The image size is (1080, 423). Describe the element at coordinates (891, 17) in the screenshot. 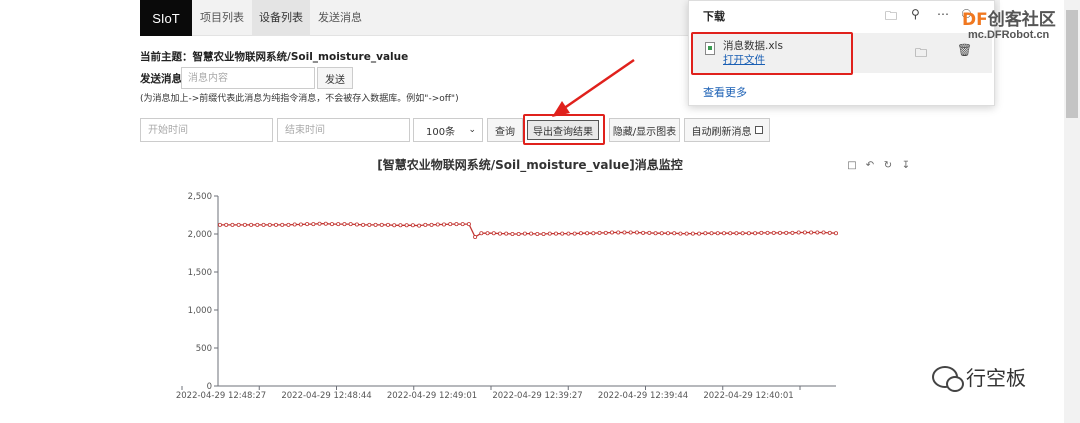

I see `folder-icon: 🗀` at that location.